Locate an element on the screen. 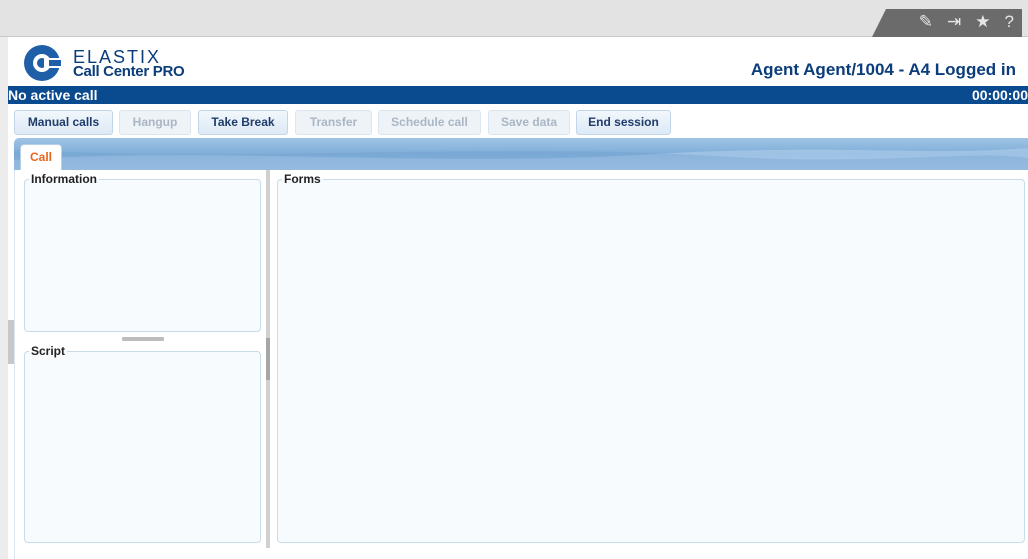 The image size is (1028, 559). call-timer: 00:00:00 is located at coordinates (999, 95).